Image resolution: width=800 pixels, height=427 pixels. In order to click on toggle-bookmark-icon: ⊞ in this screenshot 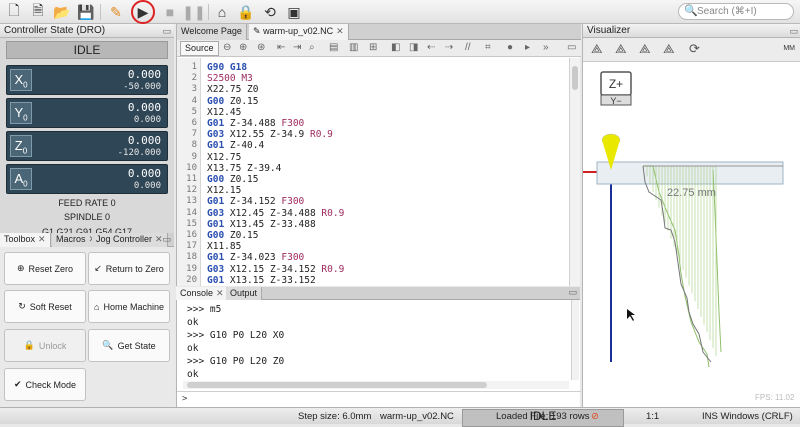, I will do `click(373, 47)`.